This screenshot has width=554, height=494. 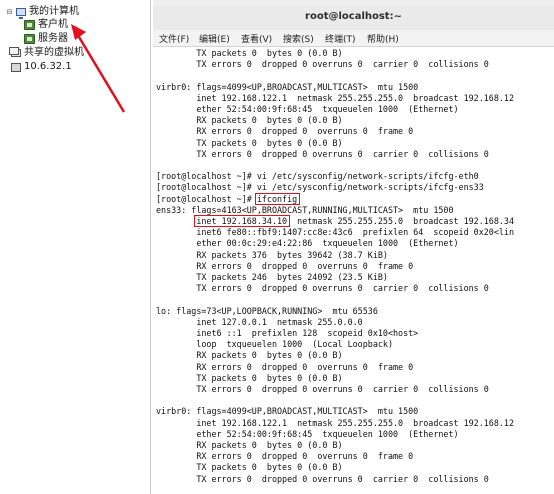 I want to click on menu-view: 查看(V), so click(x=256, y=38).